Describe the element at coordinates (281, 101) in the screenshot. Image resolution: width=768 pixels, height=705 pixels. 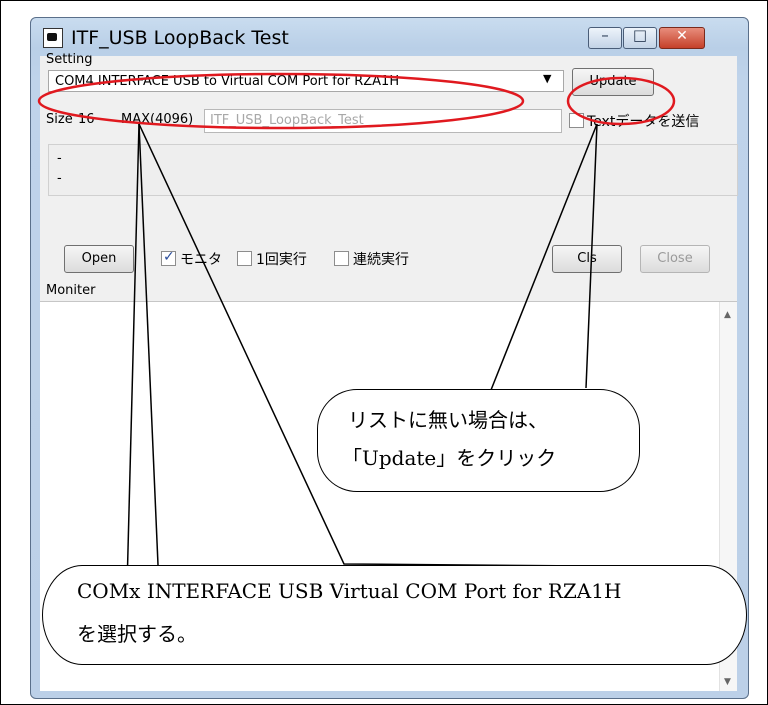
I see `port-highlight-ellipse` at that location.